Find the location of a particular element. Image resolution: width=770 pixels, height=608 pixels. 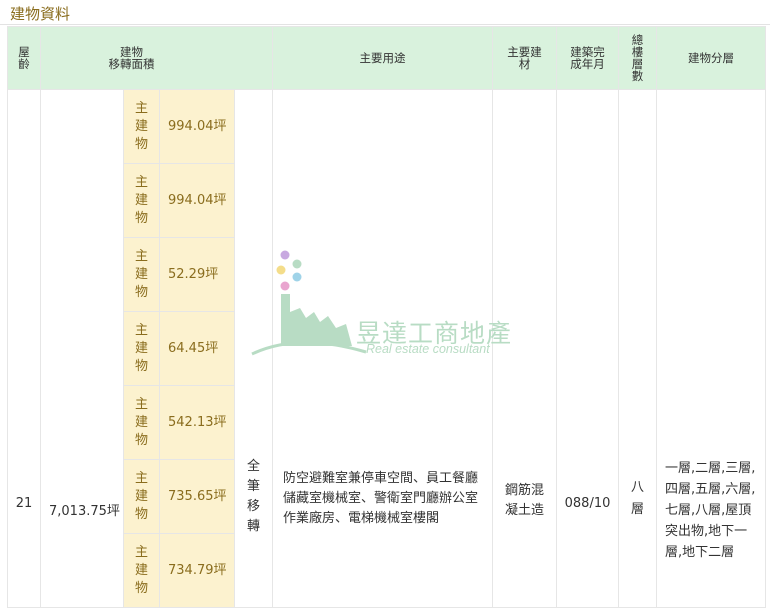

building-floors-cell: 一層,二層,三層,四層,五層,六層,七層,八層,屋頂突出物,地下一層,地下二層 is located at coordinates (711, 348).